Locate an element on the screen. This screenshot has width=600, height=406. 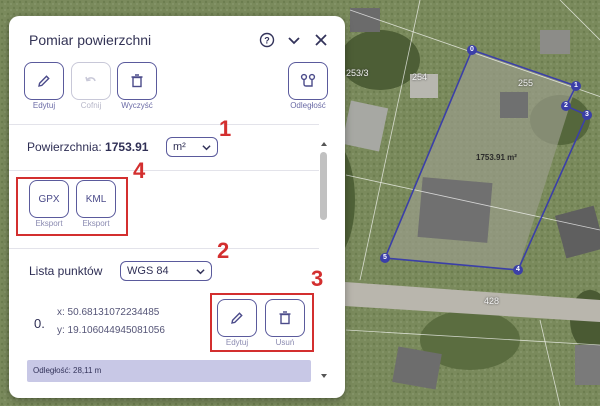
area-label: Powierzchnia: 1753.91 is located at coordinates (87, 147).